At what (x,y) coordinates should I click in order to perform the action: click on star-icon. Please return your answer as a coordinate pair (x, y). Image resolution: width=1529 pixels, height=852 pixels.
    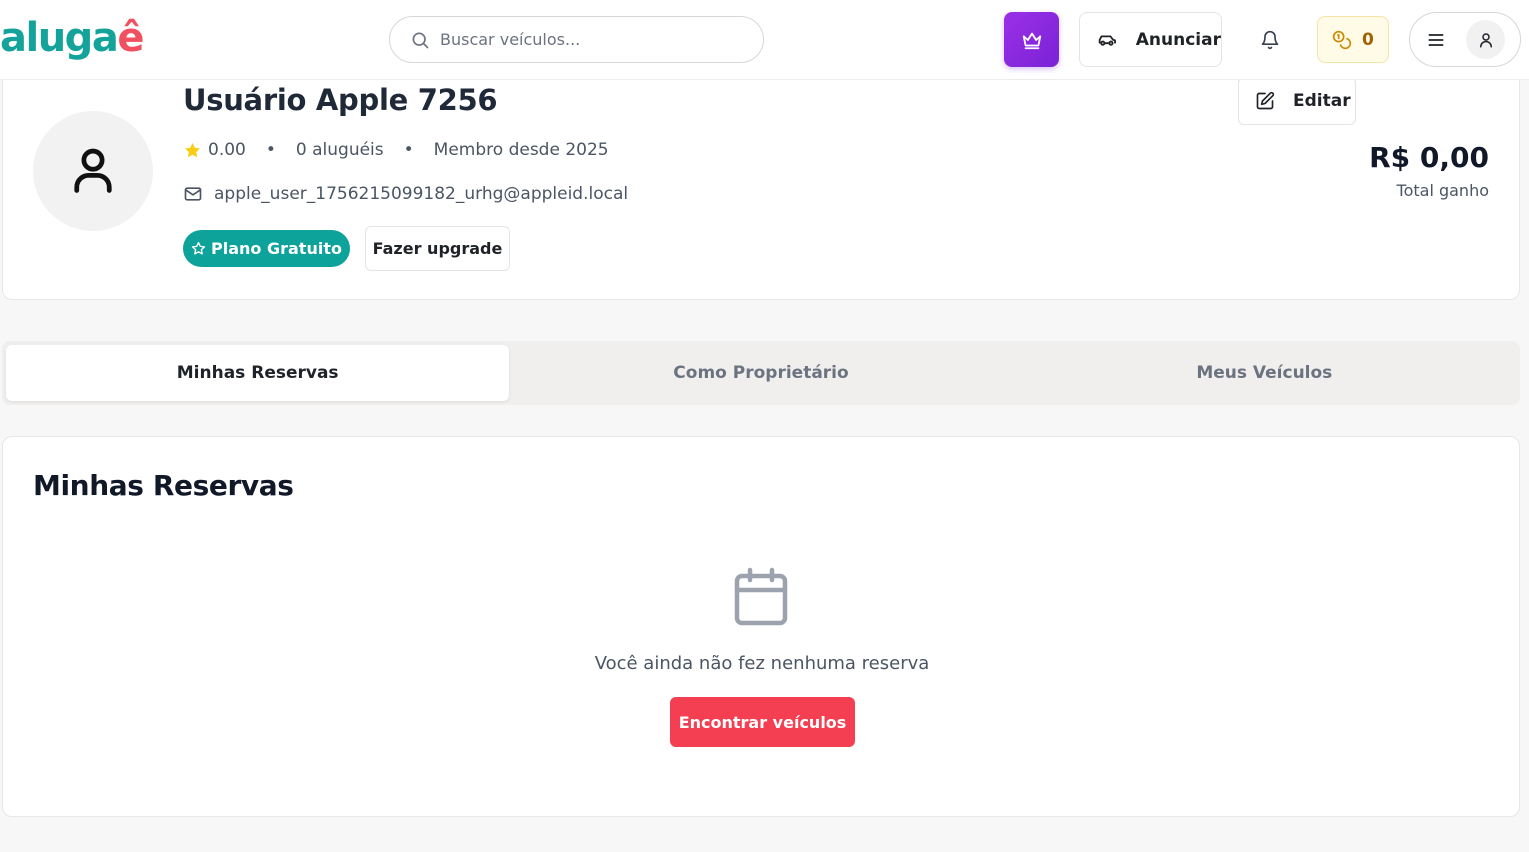
    Looking at the image, I should click on (192, 149).